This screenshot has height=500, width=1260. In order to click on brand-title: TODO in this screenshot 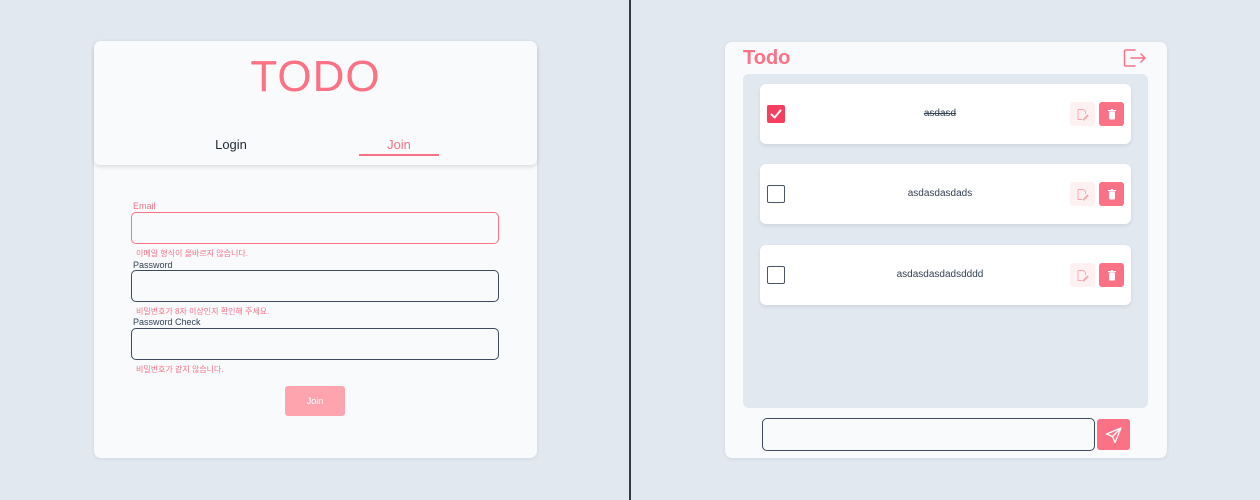, I will do `click(315, 76)`.